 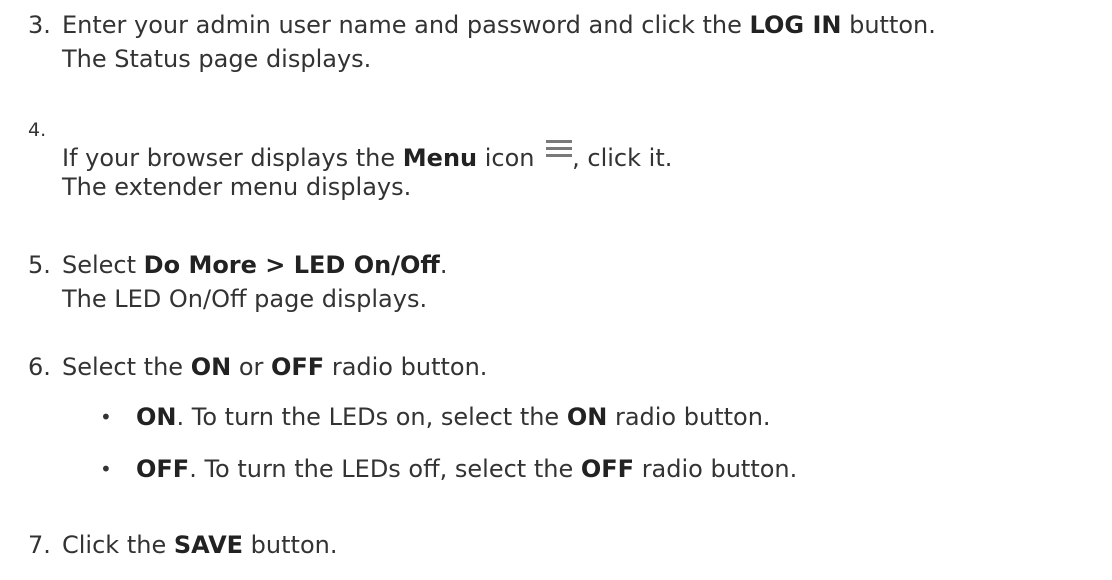 I want to click on step-7-instruction: Click the SAVE button., so click(x=200, y=545).